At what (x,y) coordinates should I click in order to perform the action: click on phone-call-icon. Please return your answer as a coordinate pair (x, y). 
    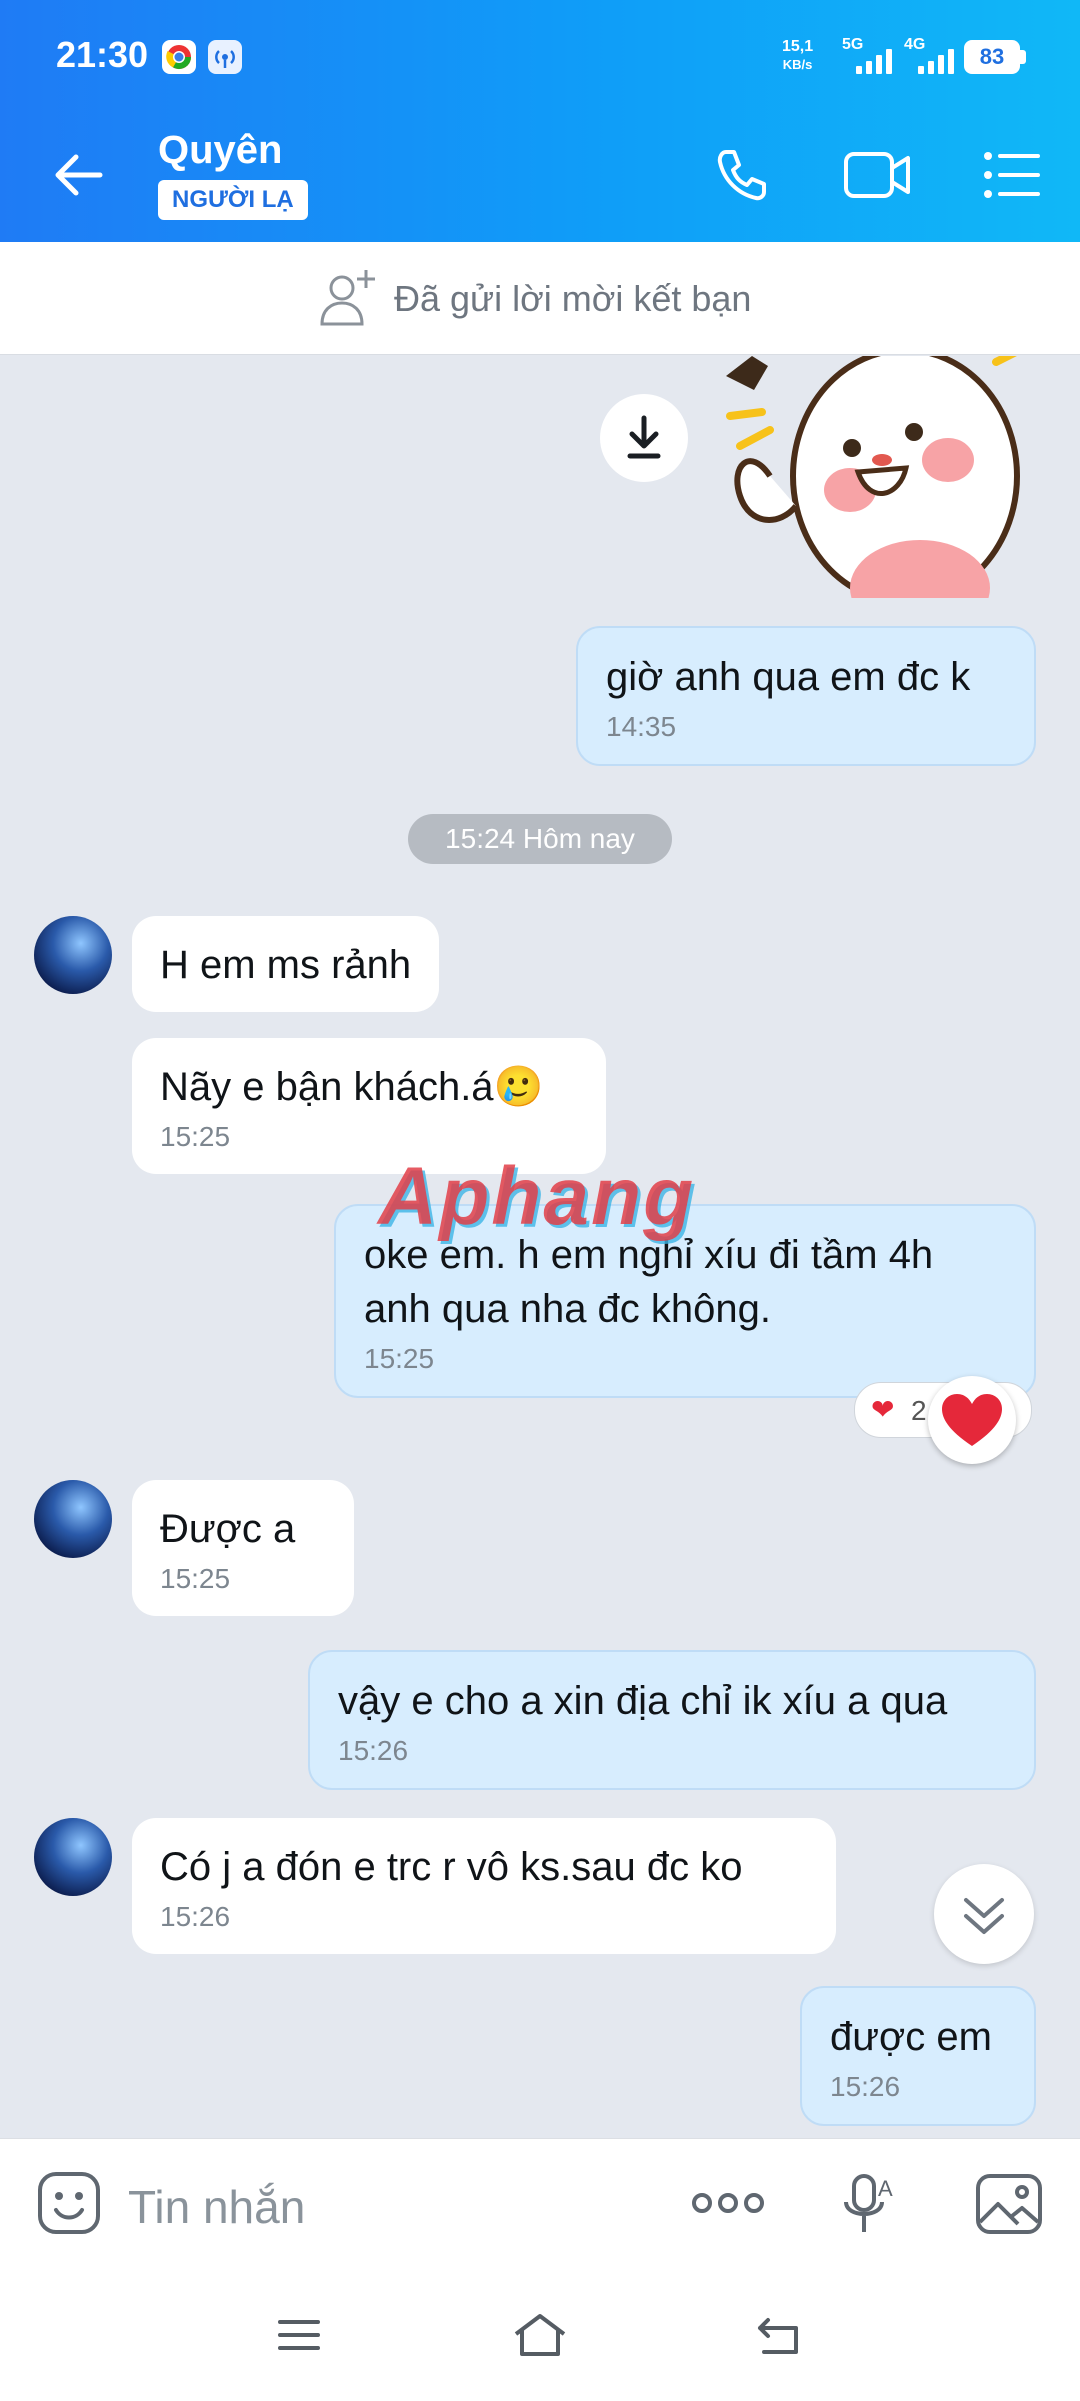
    Looking at the image, I should click on (742, 174).